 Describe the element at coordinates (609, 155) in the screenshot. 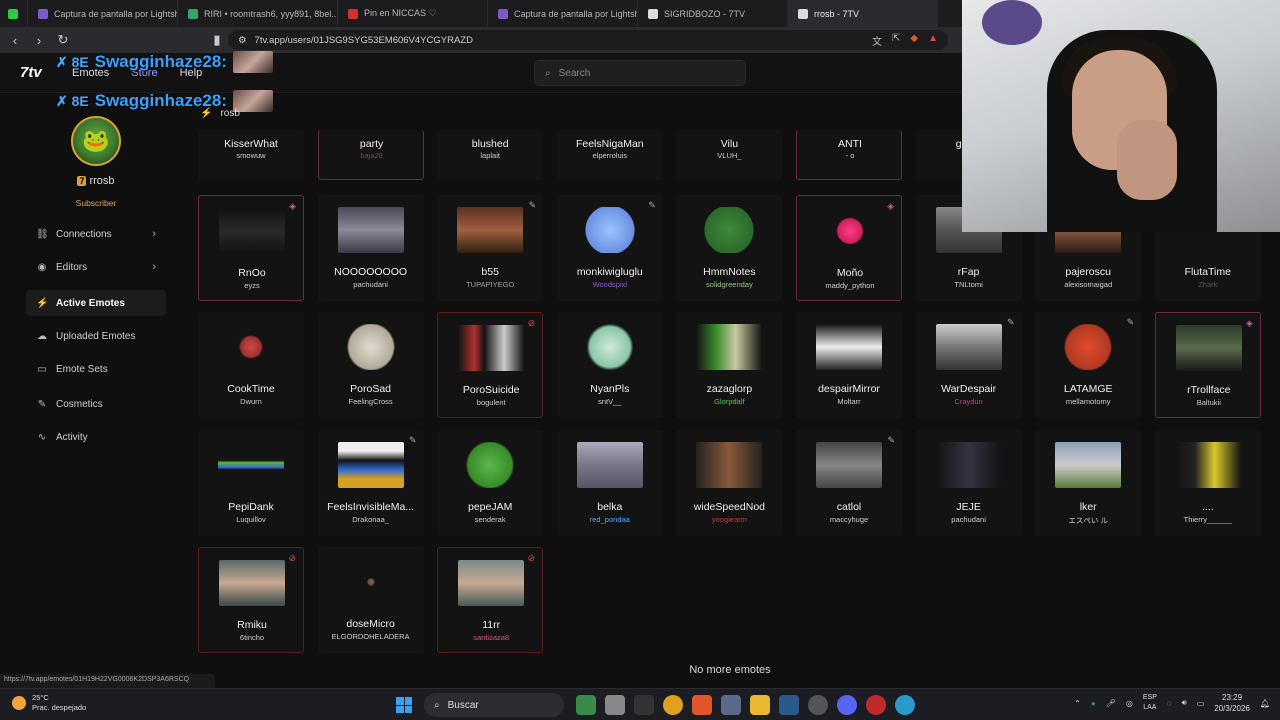

I see `emote-card: FeelsNigaMan elperroluis` at that location.